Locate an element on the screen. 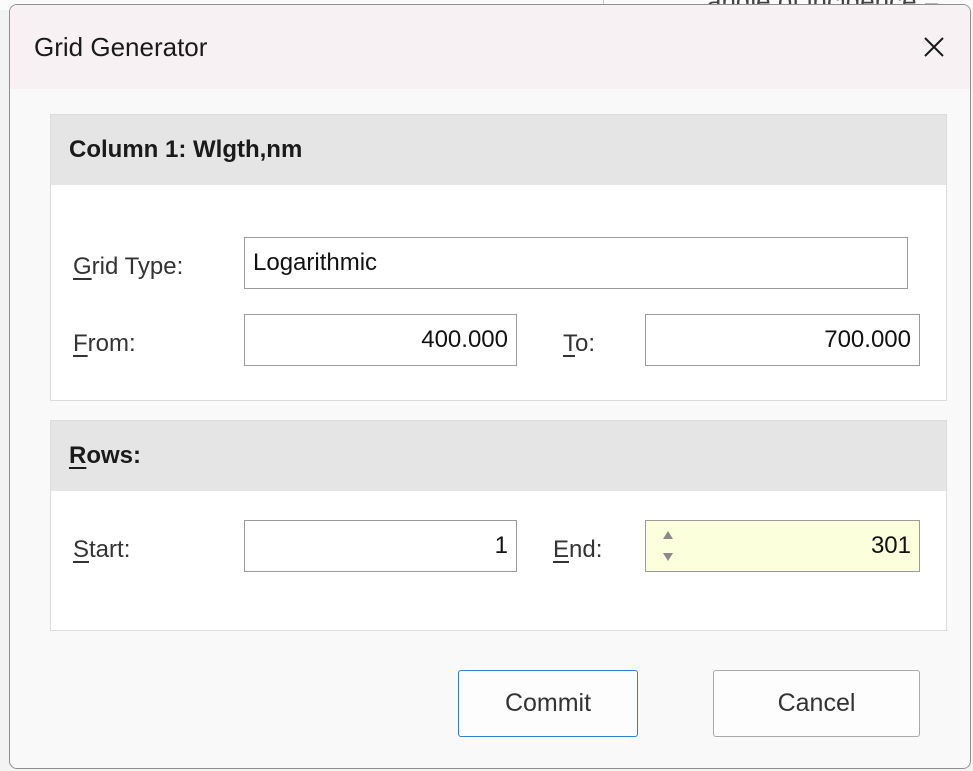 The image size is (973, 771). title-bar: Grid Generator is located at coordinates (490, 47).